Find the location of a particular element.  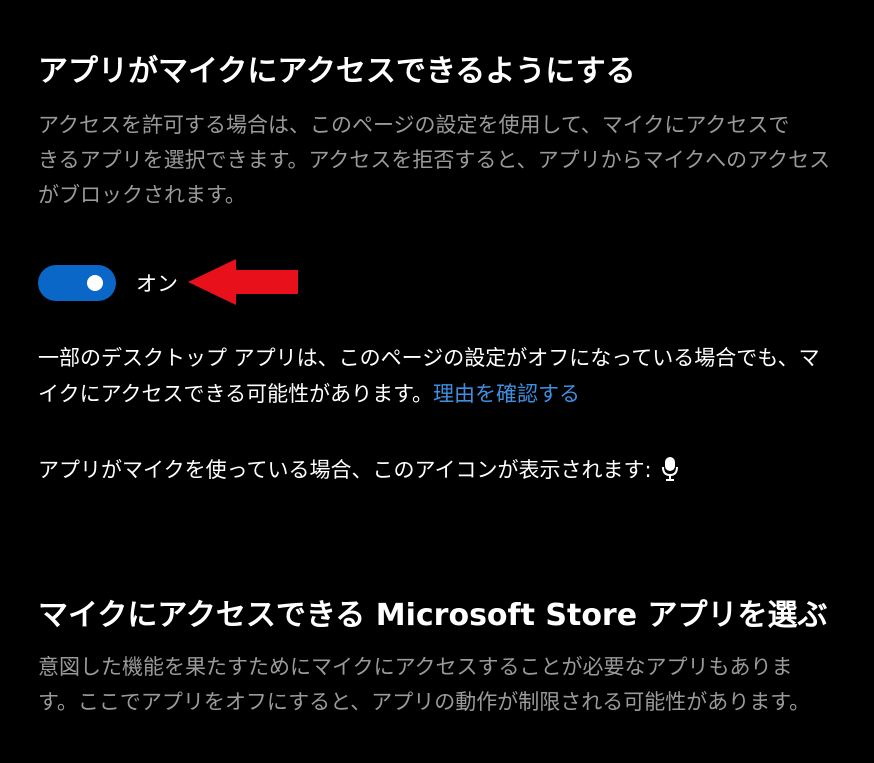

learn-why-link: 理由を確認する is located at coordinates (506, 394).